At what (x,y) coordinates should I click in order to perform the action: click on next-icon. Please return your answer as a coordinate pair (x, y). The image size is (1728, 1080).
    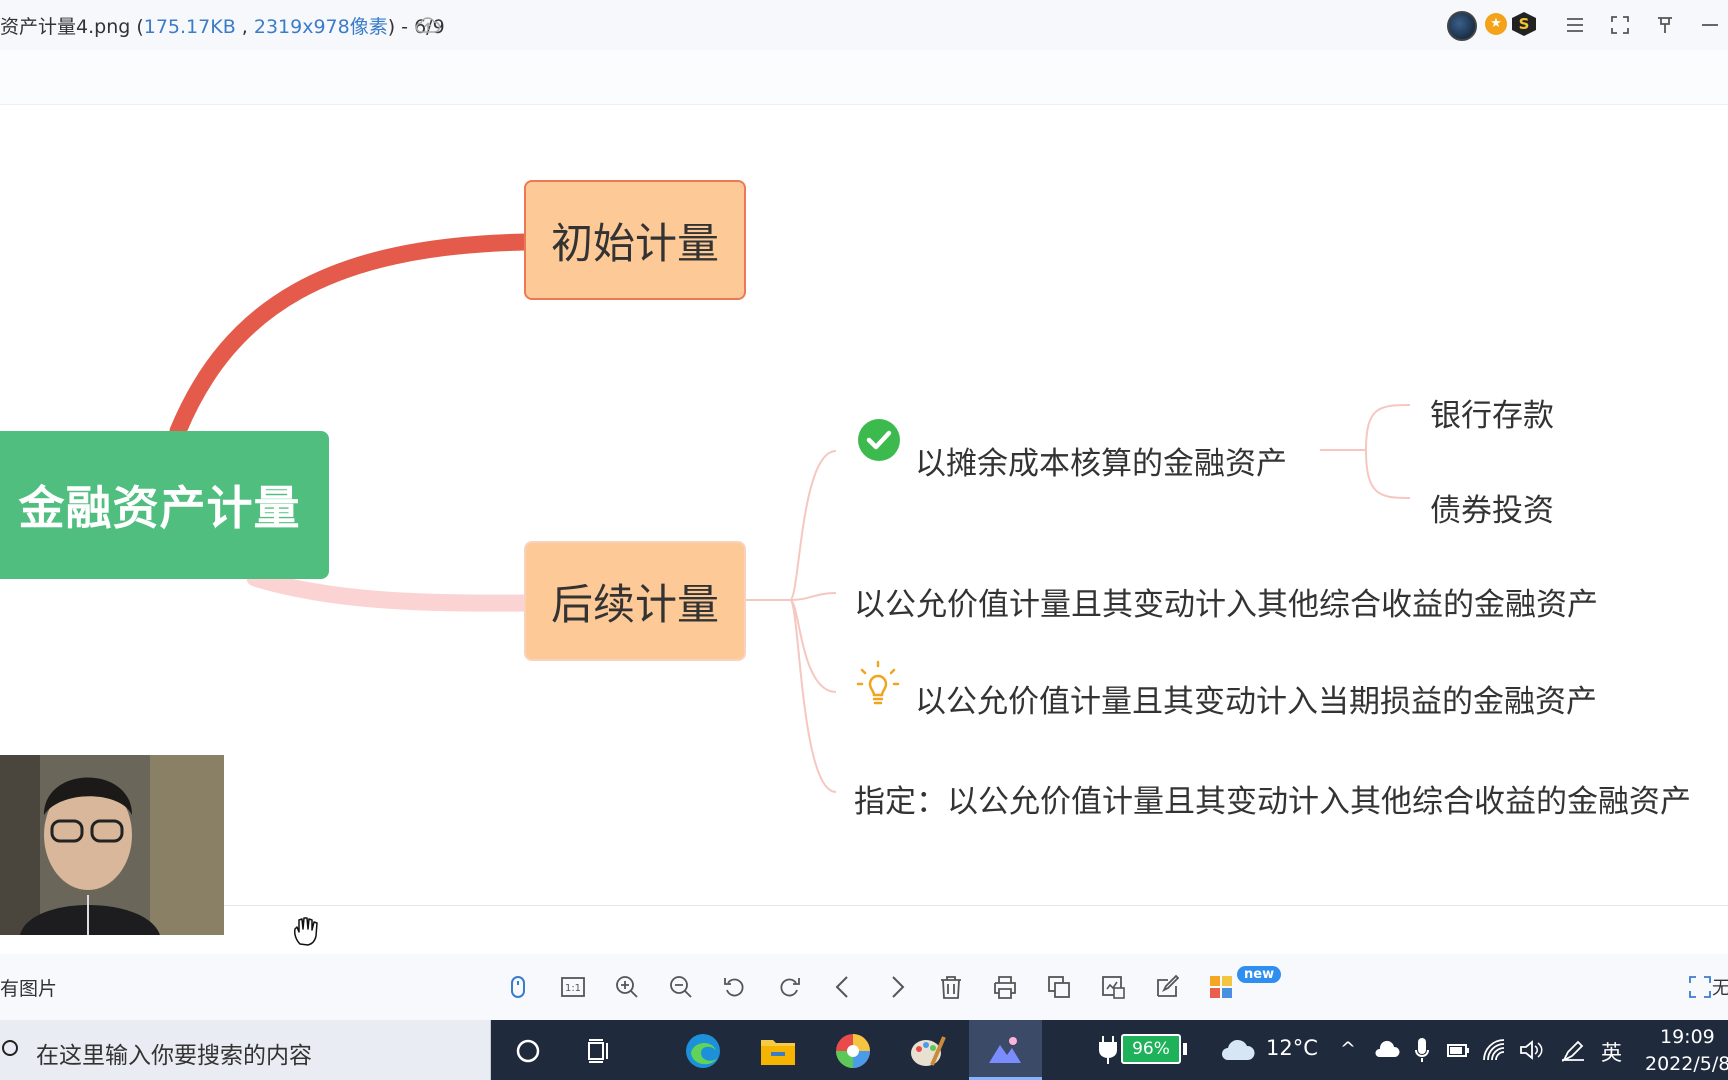
    Looking at the image, I should click on (897, 987).